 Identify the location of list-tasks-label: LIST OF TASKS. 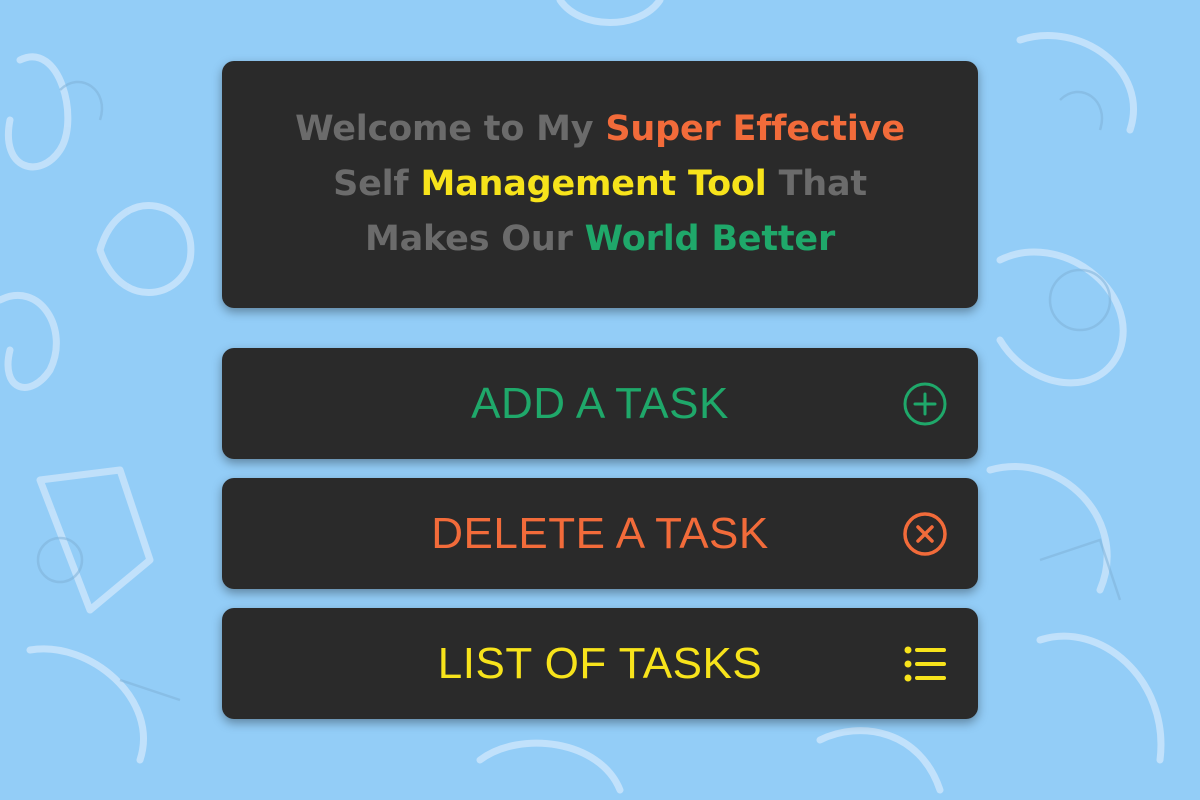
(600, 663).